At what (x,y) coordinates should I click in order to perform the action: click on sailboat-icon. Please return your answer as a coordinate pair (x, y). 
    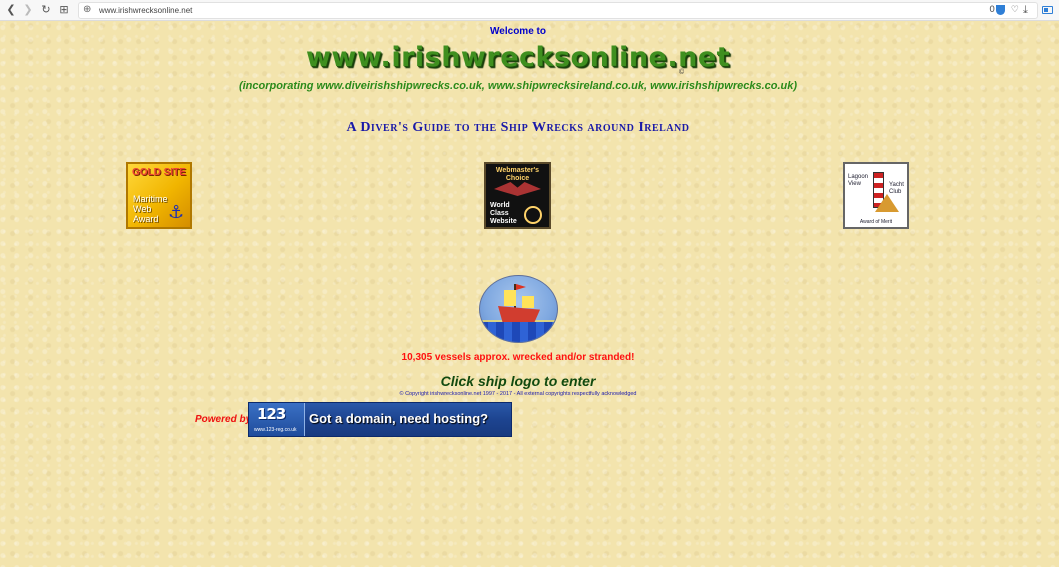
    Looking at the image, I should click on (887, 203).